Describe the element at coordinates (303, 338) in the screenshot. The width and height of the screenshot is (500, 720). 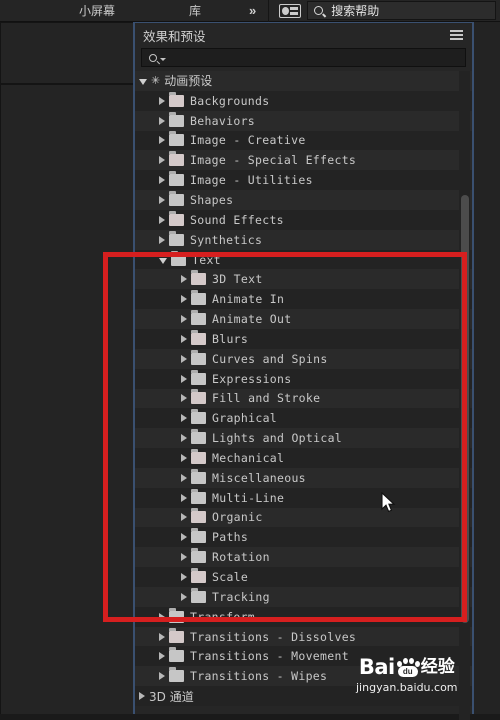
I see `tree-row: Blurs` at that location.